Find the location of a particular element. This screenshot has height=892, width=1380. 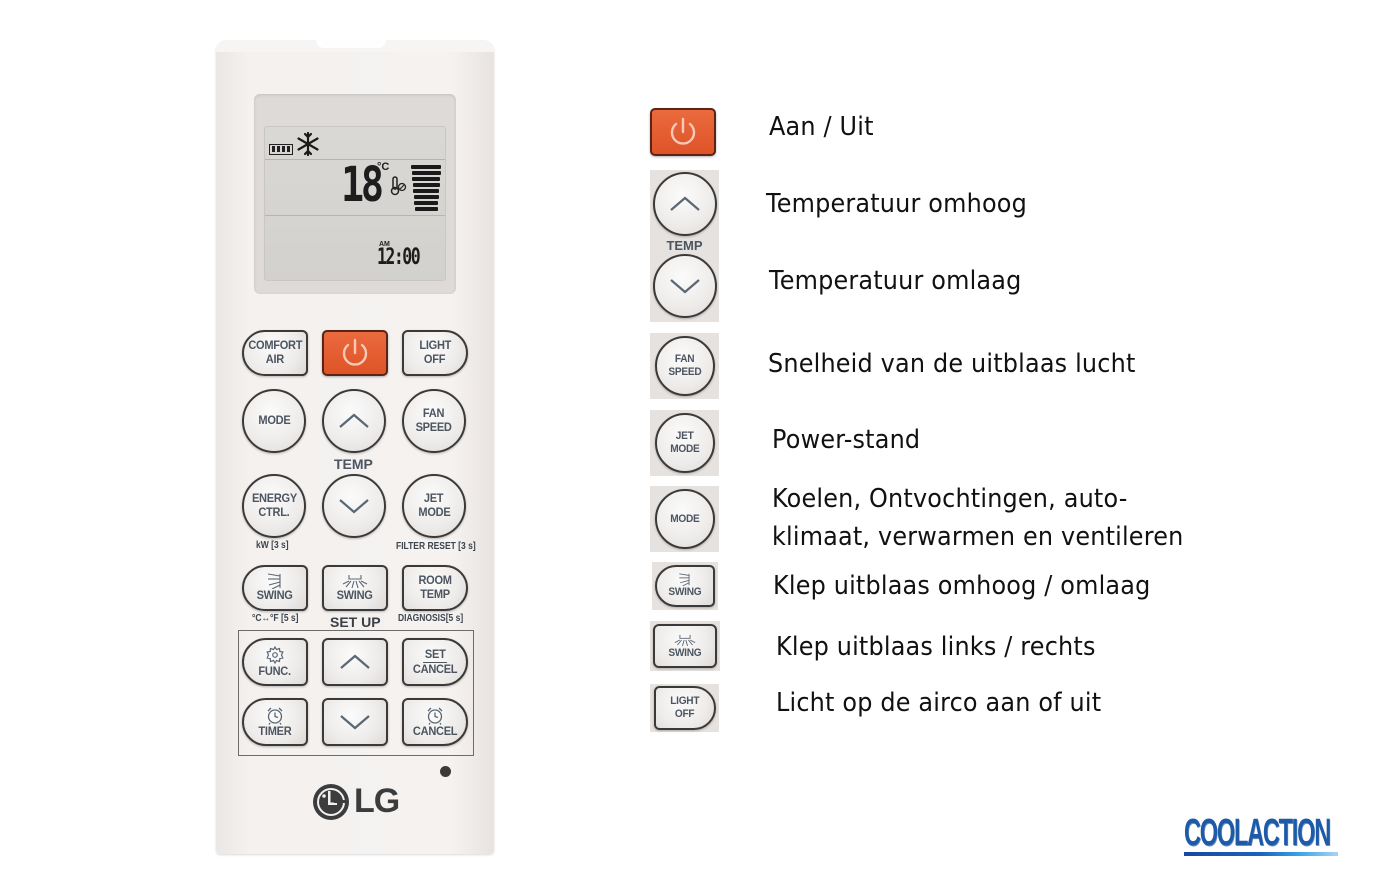

mode-button: MODE is located at coordinates (274, 421).